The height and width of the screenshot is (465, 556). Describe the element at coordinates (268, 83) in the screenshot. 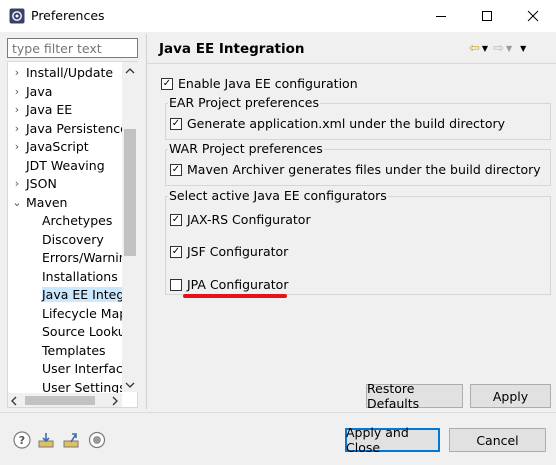

I see `enable-javaee-label: Enable Java EE configuration` at that location.